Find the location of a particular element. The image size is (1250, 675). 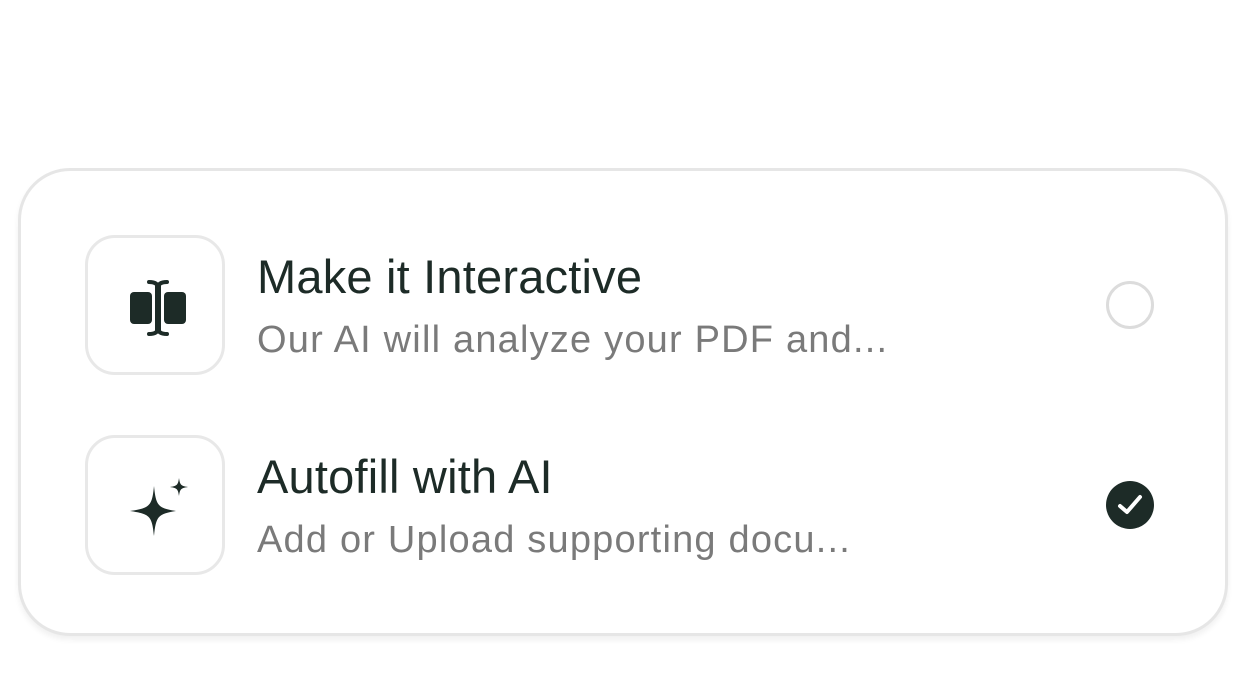

sparkles-icon is located at coordinates (159, 507).